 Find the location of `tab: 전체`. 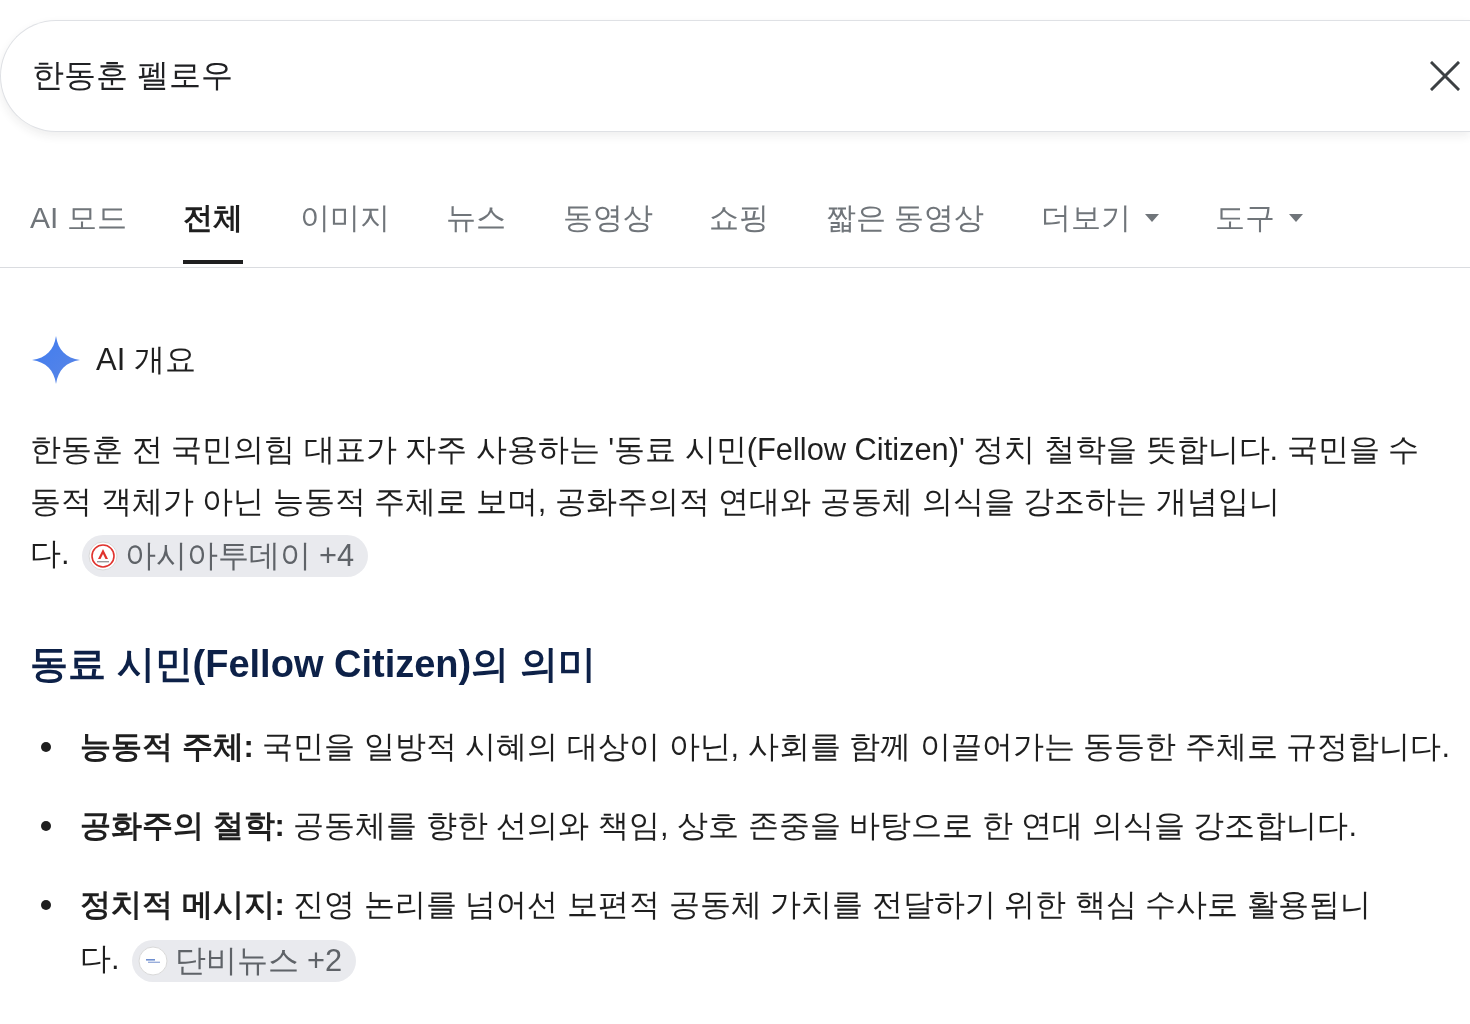

tab: 전체 is located at coordinates (213, 232).